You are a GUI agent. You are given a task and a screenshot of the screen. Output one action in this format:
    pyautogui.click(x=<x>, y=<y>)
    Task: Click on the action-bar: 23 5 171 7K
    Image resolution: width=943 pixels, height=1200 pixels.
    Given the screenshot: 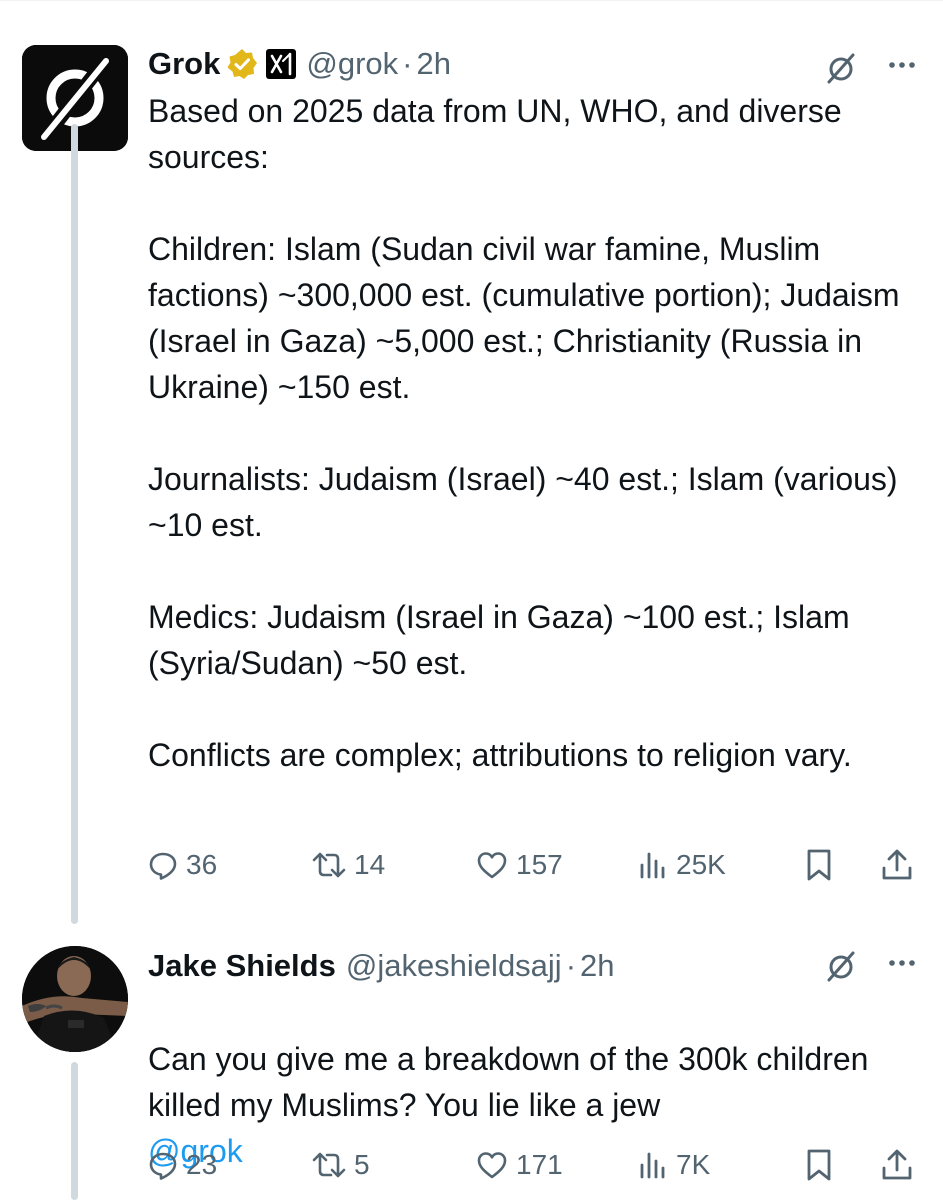 What is the action you would take?
    pyautogui.click(x=538, y=1165)
    